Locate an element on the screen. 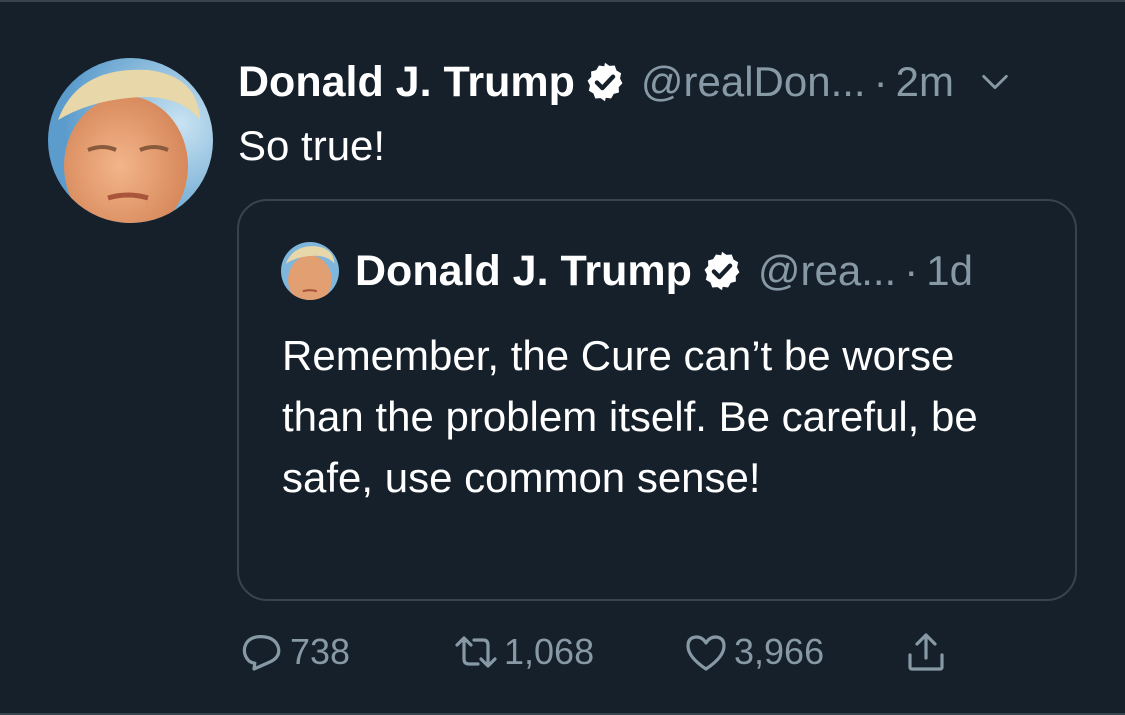 The height and width of the screenshot is (715, 1125). quoted-author-name: Donald J. Trump is located at coordinates (523, 270).